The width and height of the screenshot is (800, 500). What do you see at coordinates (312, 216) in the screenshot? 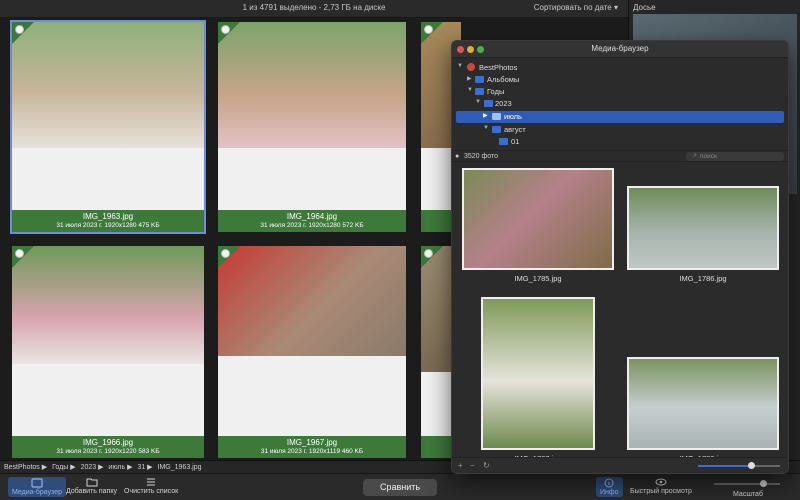
I see `photo-filename: IMG_1964.jpg` at bounding box center [312, 216].